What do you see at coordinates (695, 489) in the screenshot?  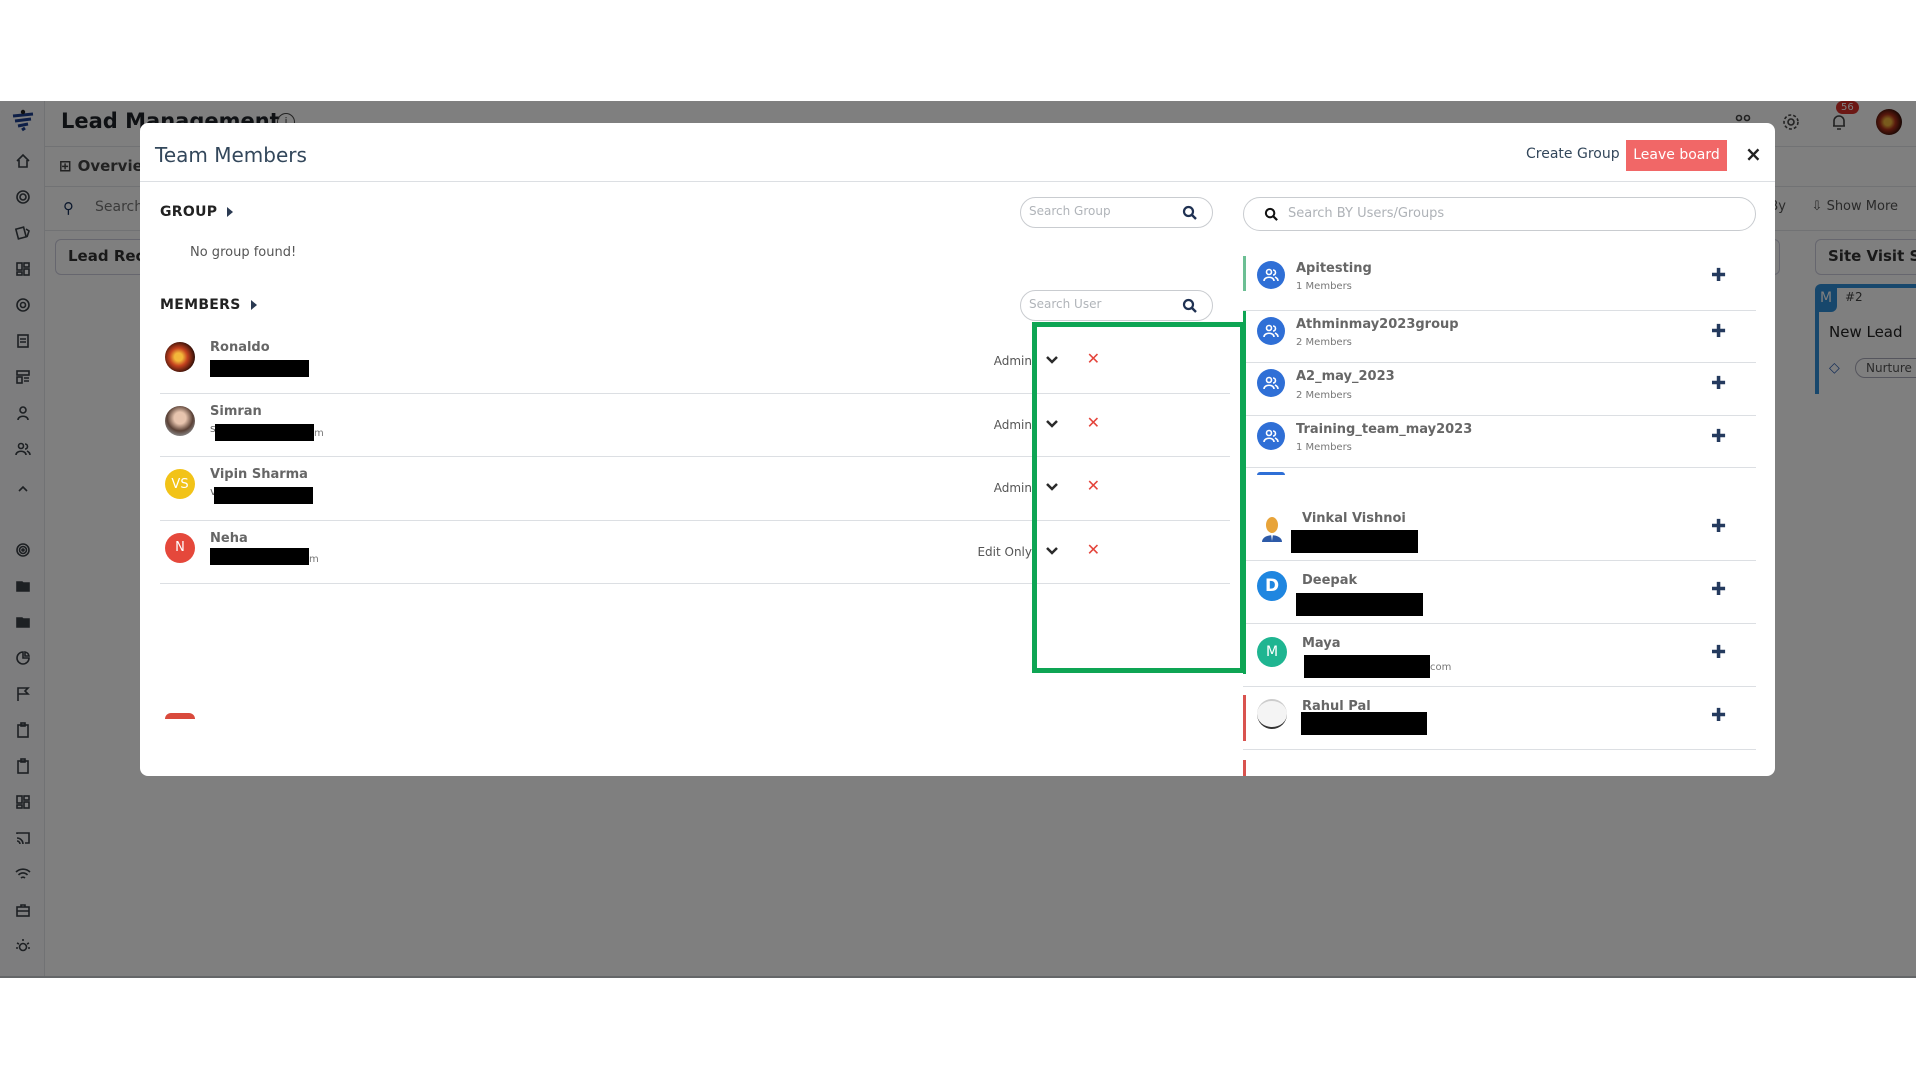 I see `member-row: VS Vipin Sharma v Admin ✕` at bounding box center [695, 489].